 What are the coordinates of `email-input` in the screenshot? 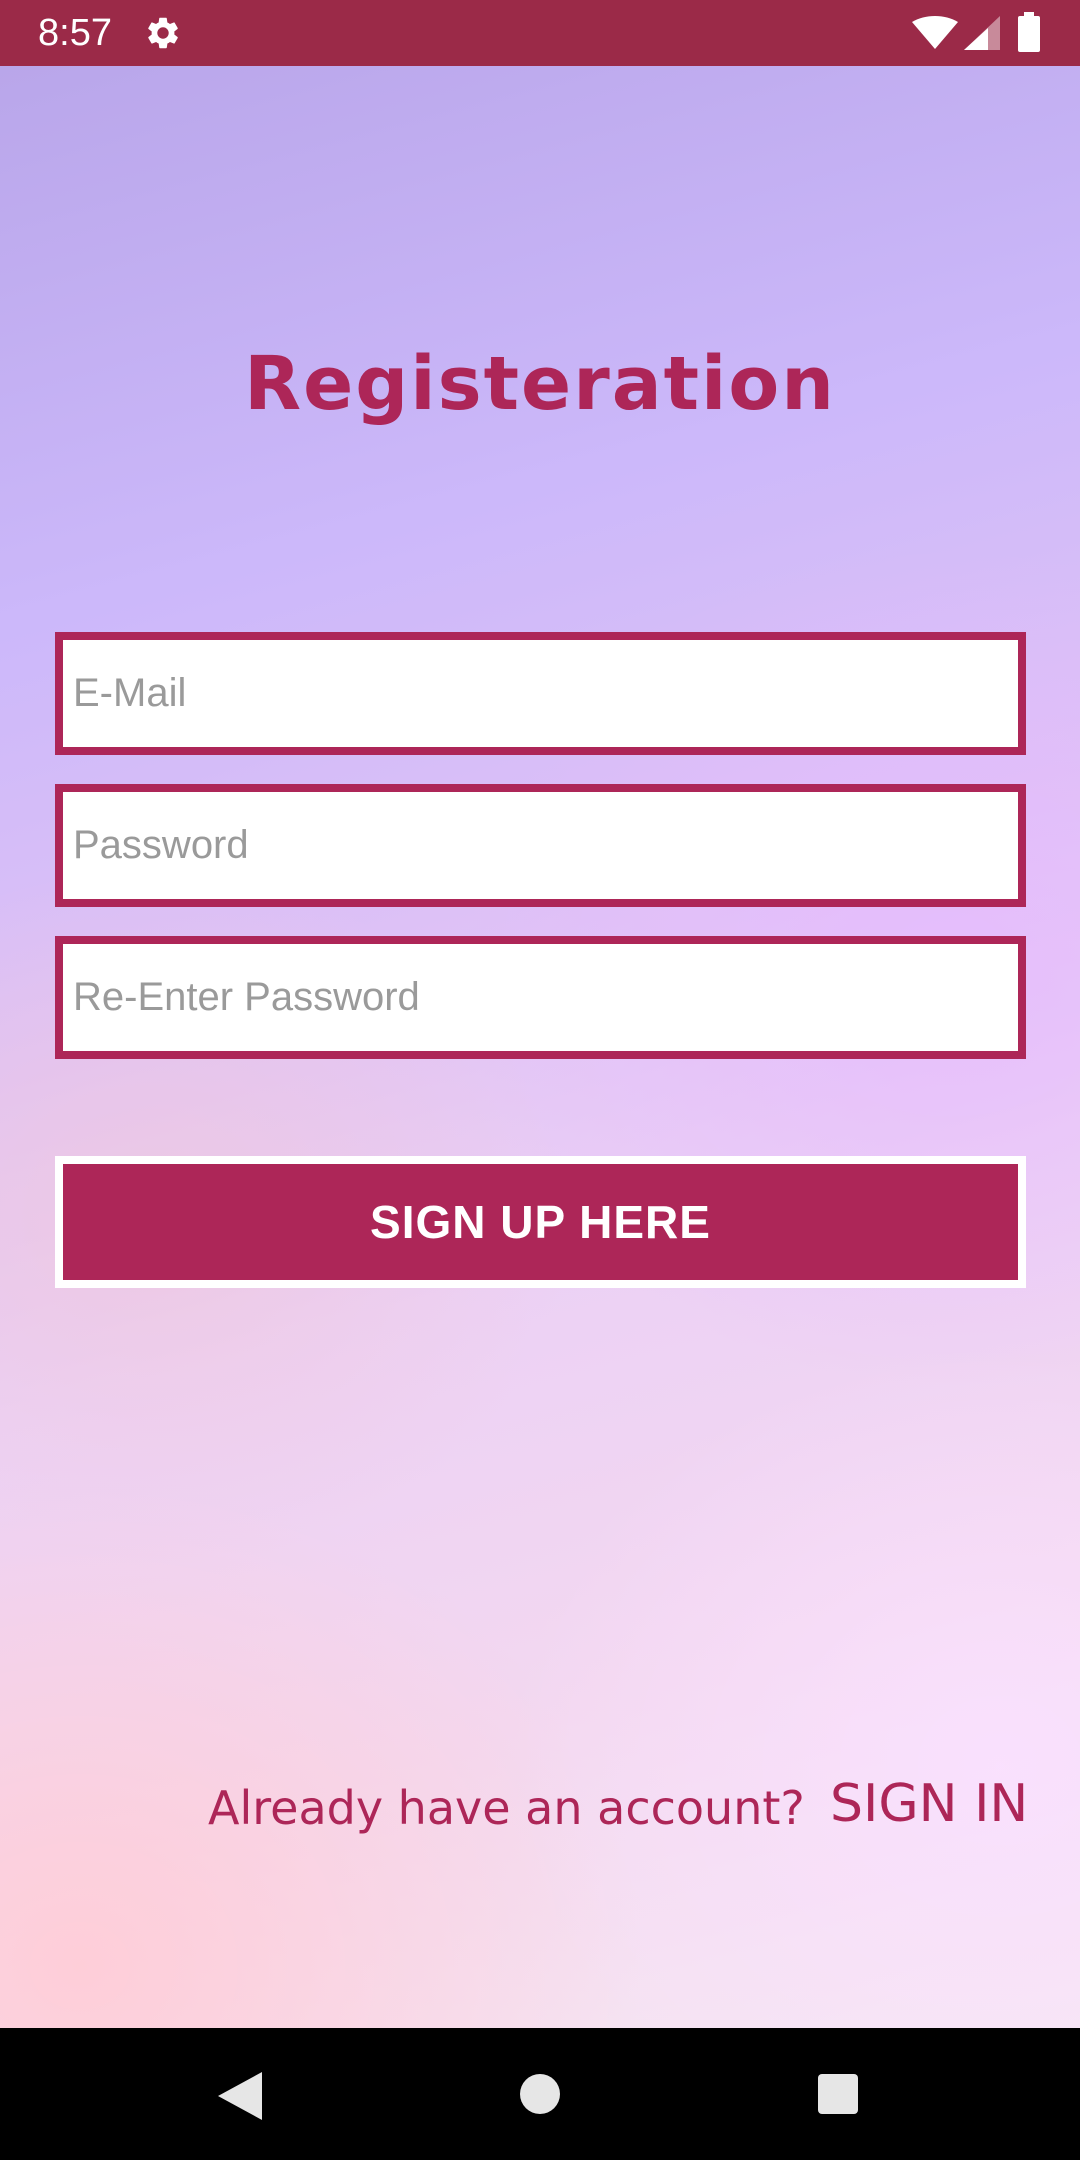 It's located at (540, 693).